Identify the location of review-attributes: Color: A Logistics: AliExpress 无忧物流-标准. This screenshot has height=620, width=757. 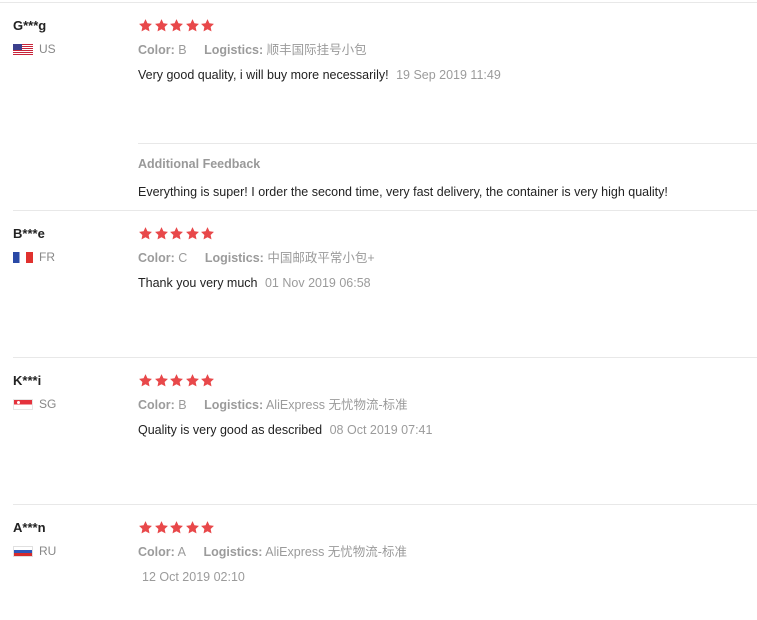
(443, 552).